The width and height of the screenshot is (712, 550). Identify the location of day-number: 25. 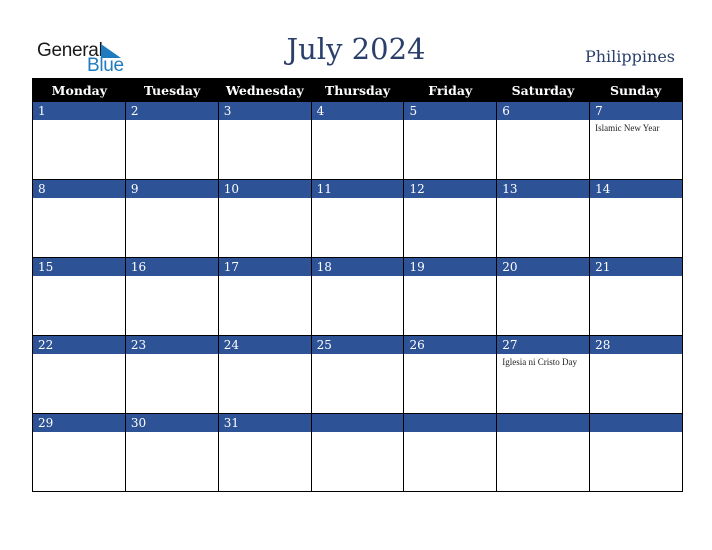
(357, 345).